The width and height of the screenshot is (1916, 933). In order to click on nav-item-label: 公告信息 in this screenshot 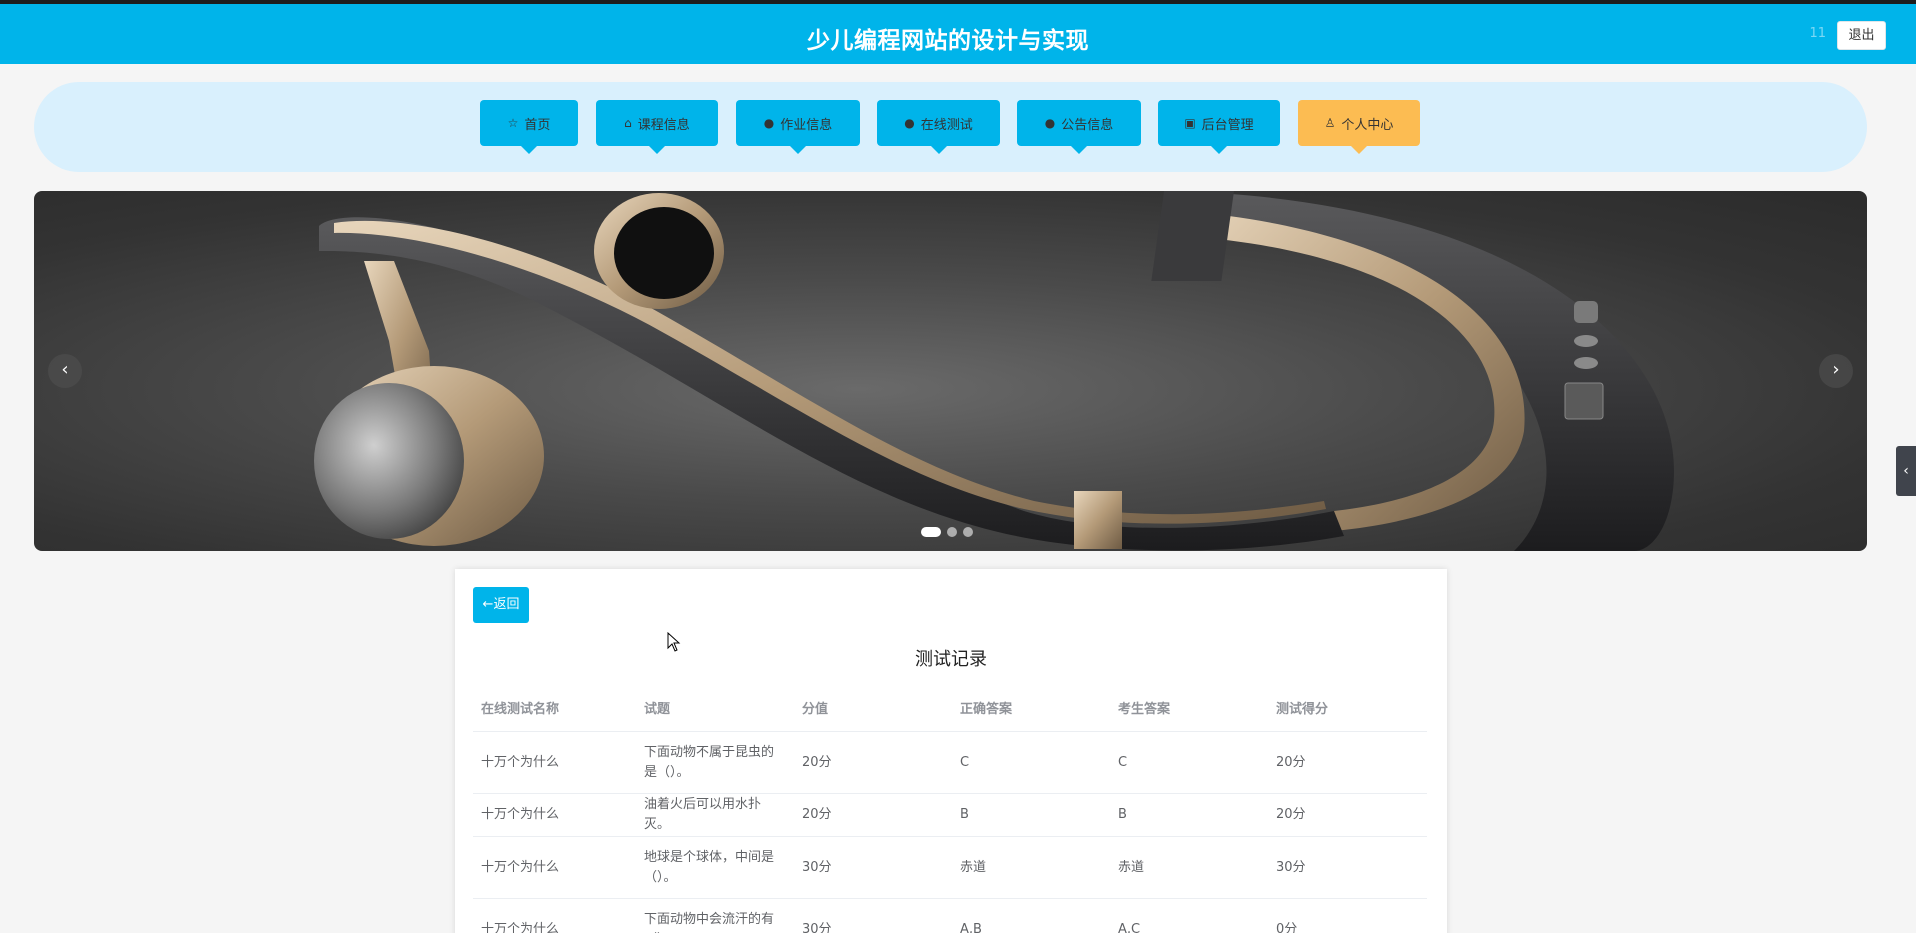, I will do `click(1087, 125)`.